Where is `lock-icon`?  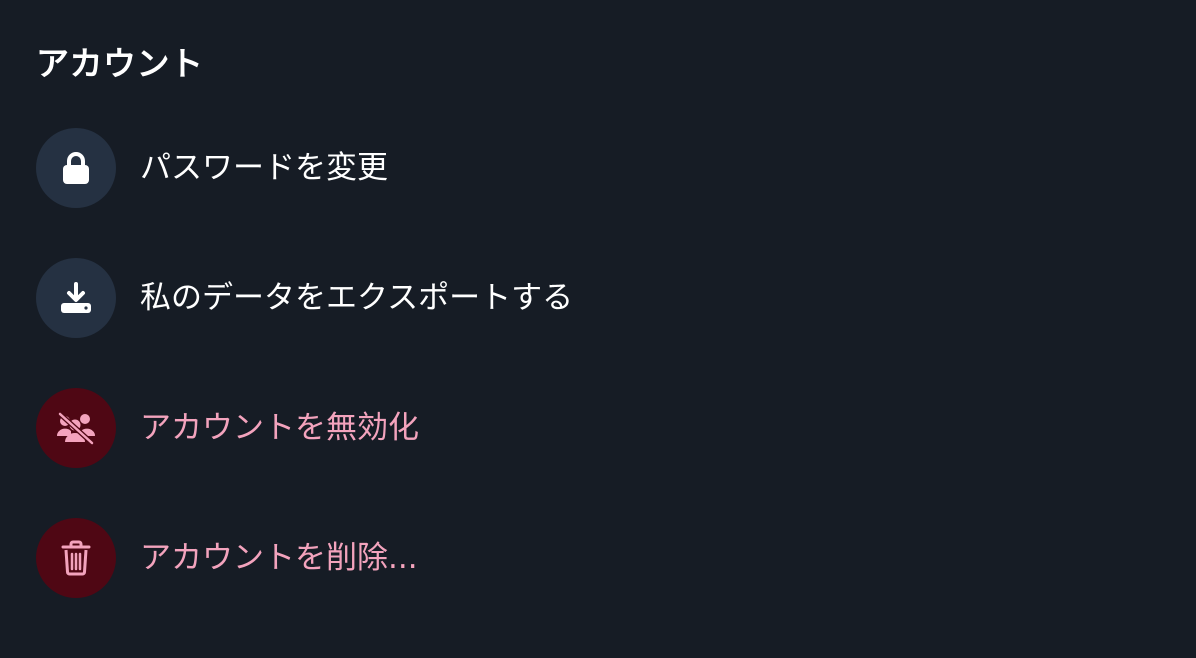 lock-icon is located at coordinates (76, 168).